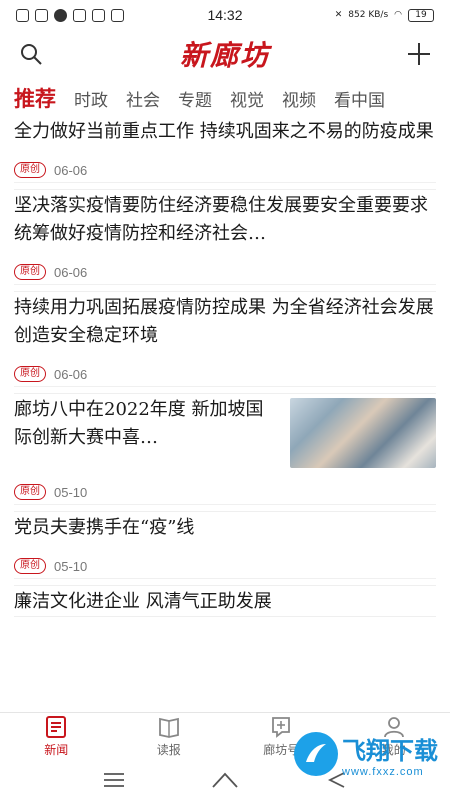 The image size is (450, 800). Describe the element at coordinates (390, 750) in the screenshot. I see `watermark-main: 飞翔下载` at that location.